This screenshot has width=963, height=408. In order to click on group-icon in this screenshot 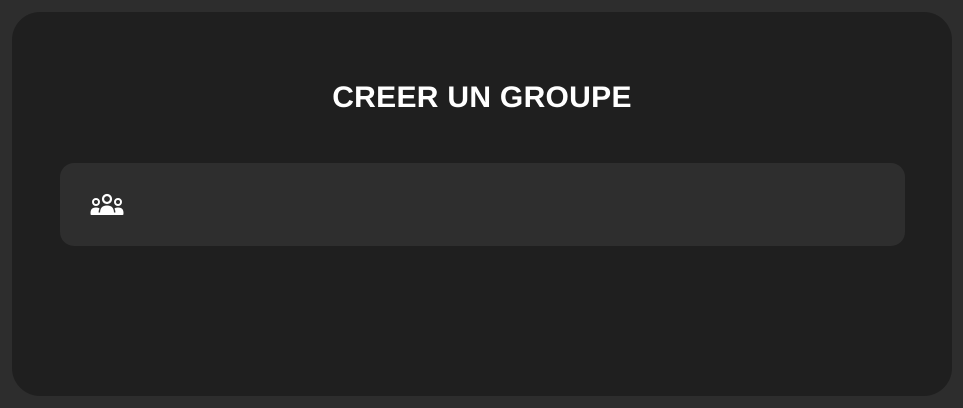, I will do `click(107, 205)`.